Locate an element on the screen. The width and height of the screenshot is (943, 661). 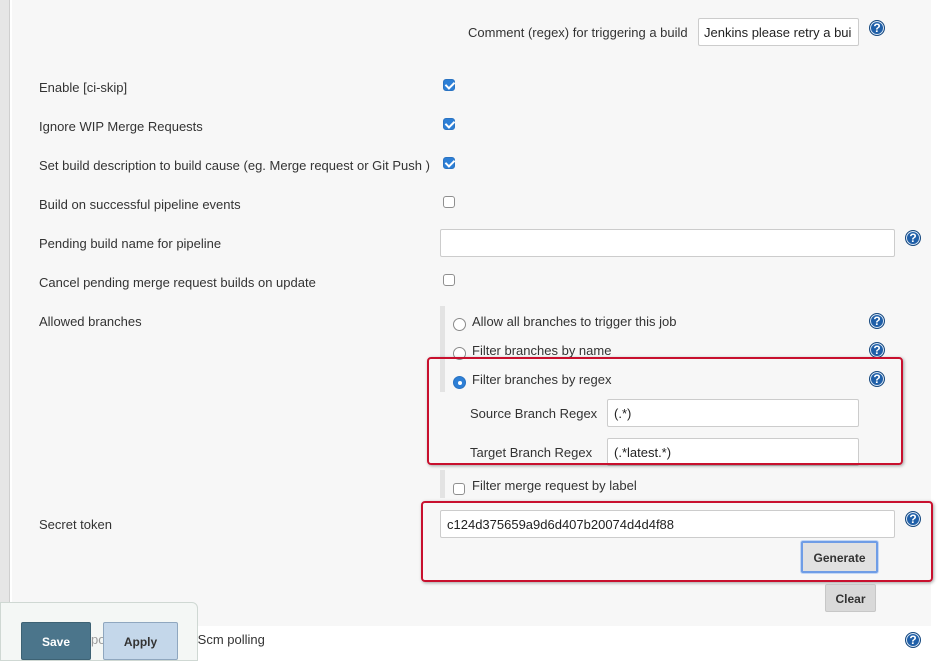
filter-by-label-label: Filter merge request by label is located at coordinates (554, 485).